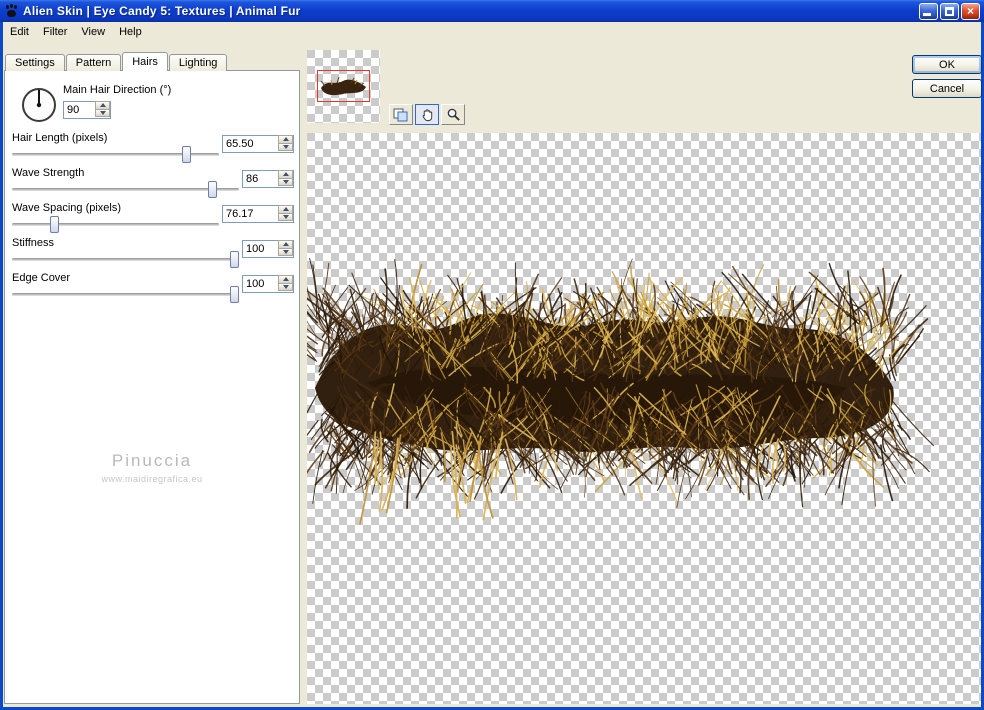  I want to click on slider-row-stiffness: Stiffness, so click(153, 254).